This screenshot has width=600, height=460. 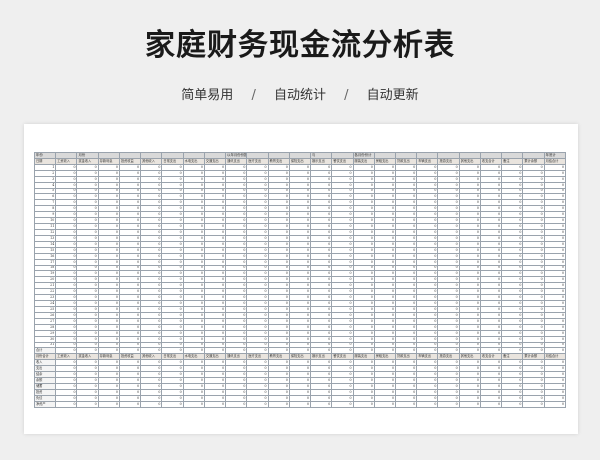 What do you see at coordinates (45, 404) in the screenshot?
I see `category-label: 净资产` at bounding box center [45, 404].